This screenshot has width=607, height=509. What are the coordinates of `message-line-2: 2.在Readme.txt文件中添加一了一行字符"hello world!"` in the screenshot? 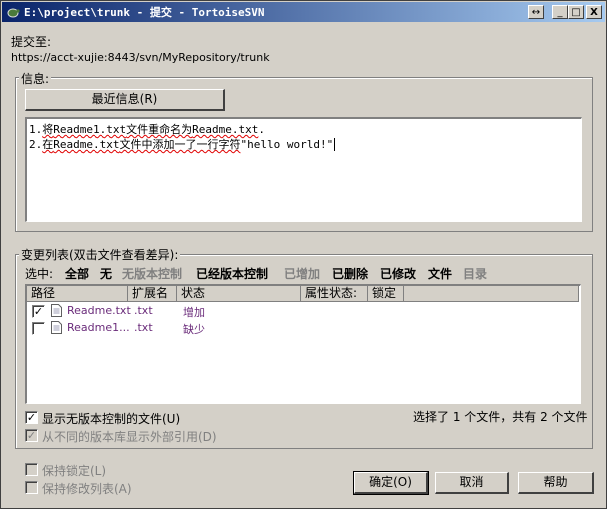 It's located at (185, 144).